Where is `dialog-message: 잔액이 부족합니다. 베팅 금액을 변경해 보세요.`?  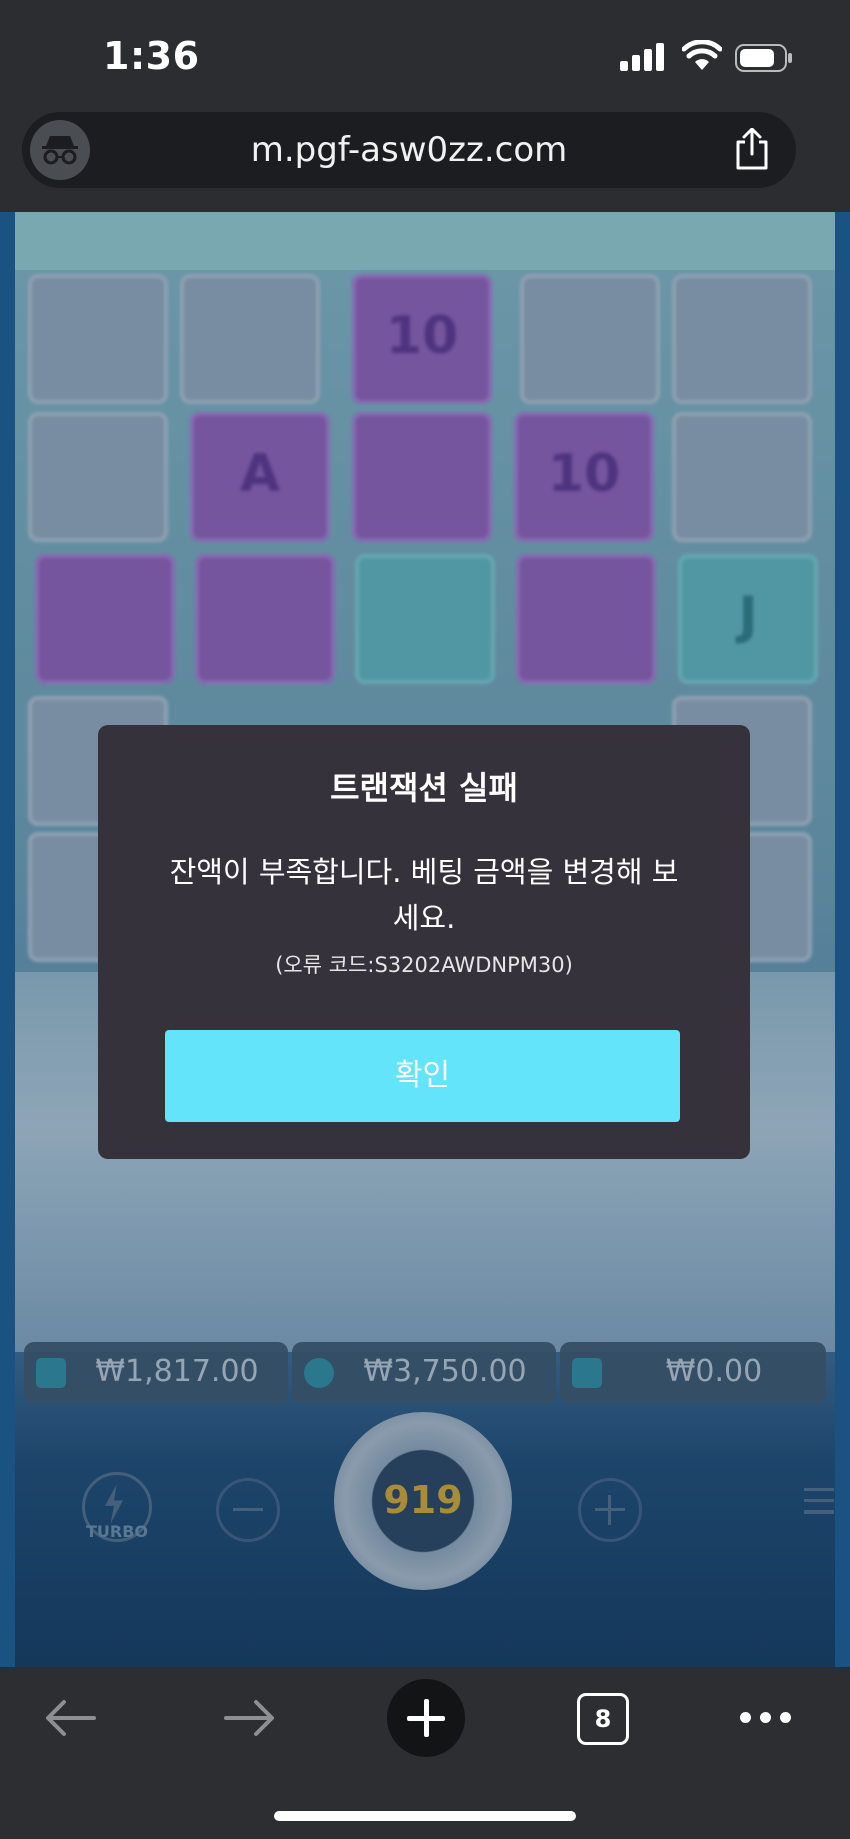
dialog-message: 잔액이 부족합니다. 베팅 금액을 변경해 보세요. is located at coordinates (424, 895).